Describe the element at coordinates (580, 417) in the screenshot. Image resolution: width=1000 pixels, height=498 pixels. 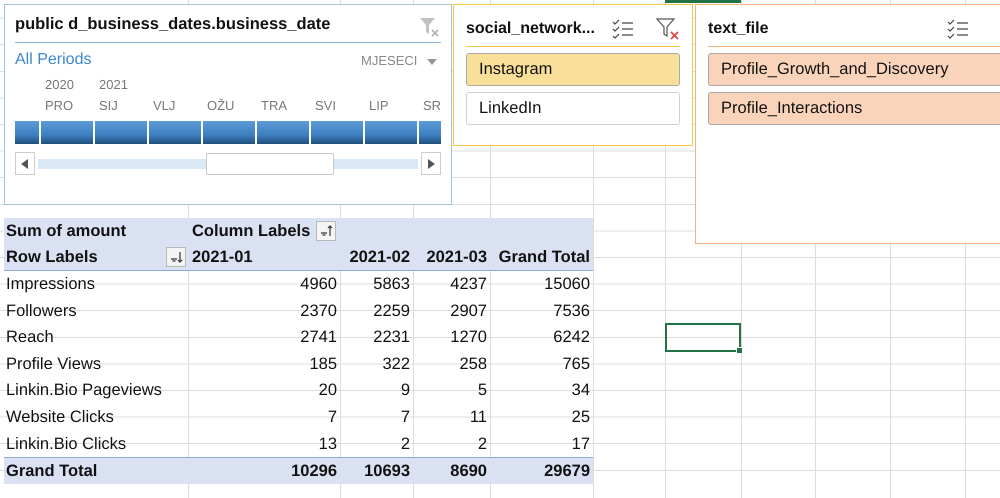
I see `table-cell-text: 25` at that location.